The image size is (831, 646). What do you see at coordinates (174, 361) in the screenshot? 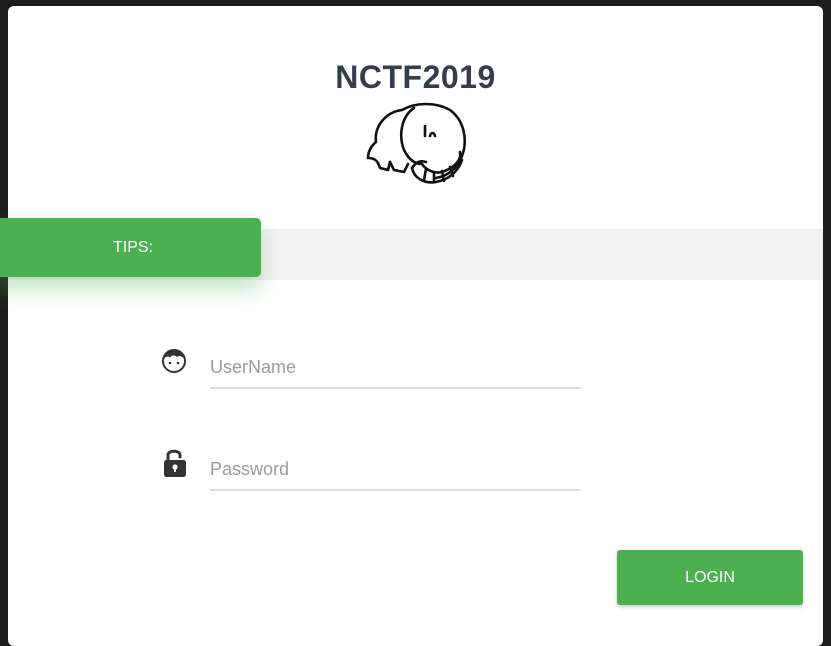
I see `user-face-icon` at bounding box center [174, 361].